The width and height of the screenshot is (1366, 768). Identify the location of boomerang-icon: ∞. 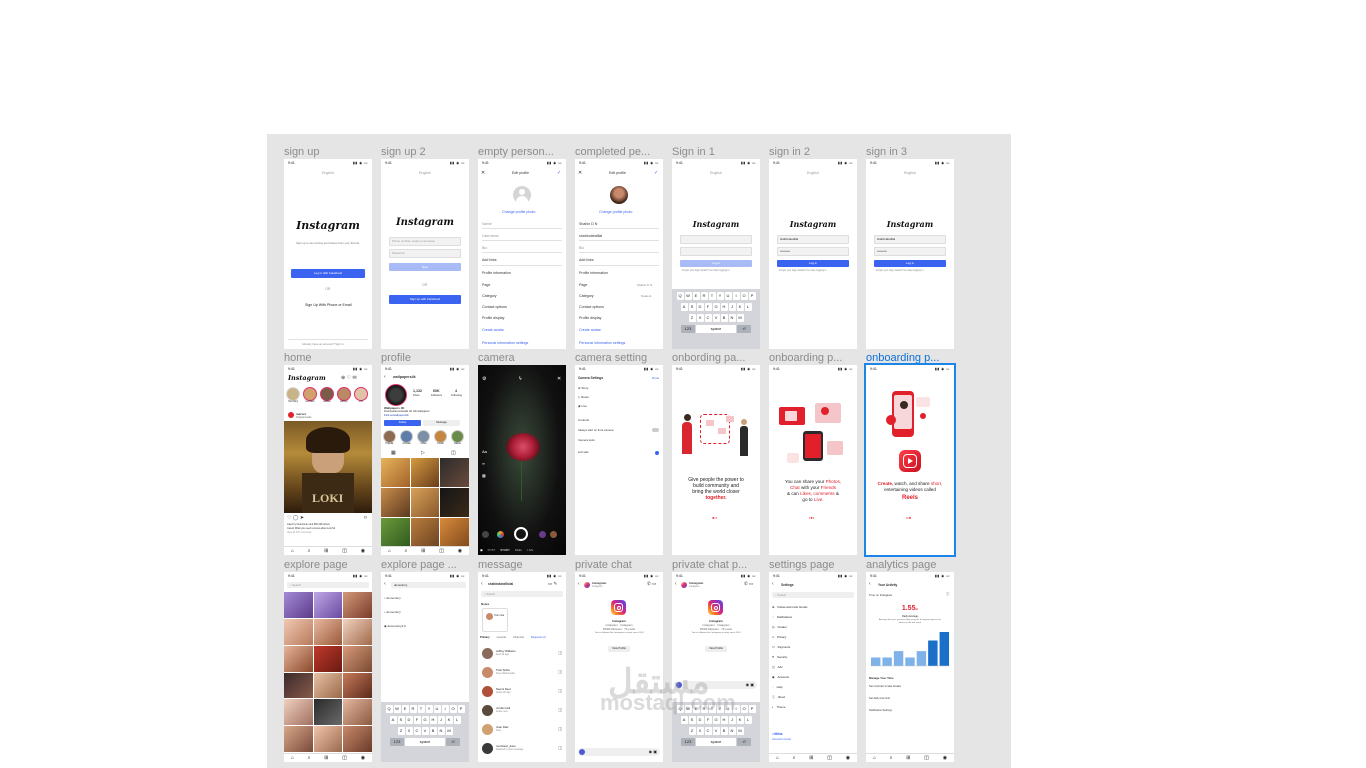
(483, 463).